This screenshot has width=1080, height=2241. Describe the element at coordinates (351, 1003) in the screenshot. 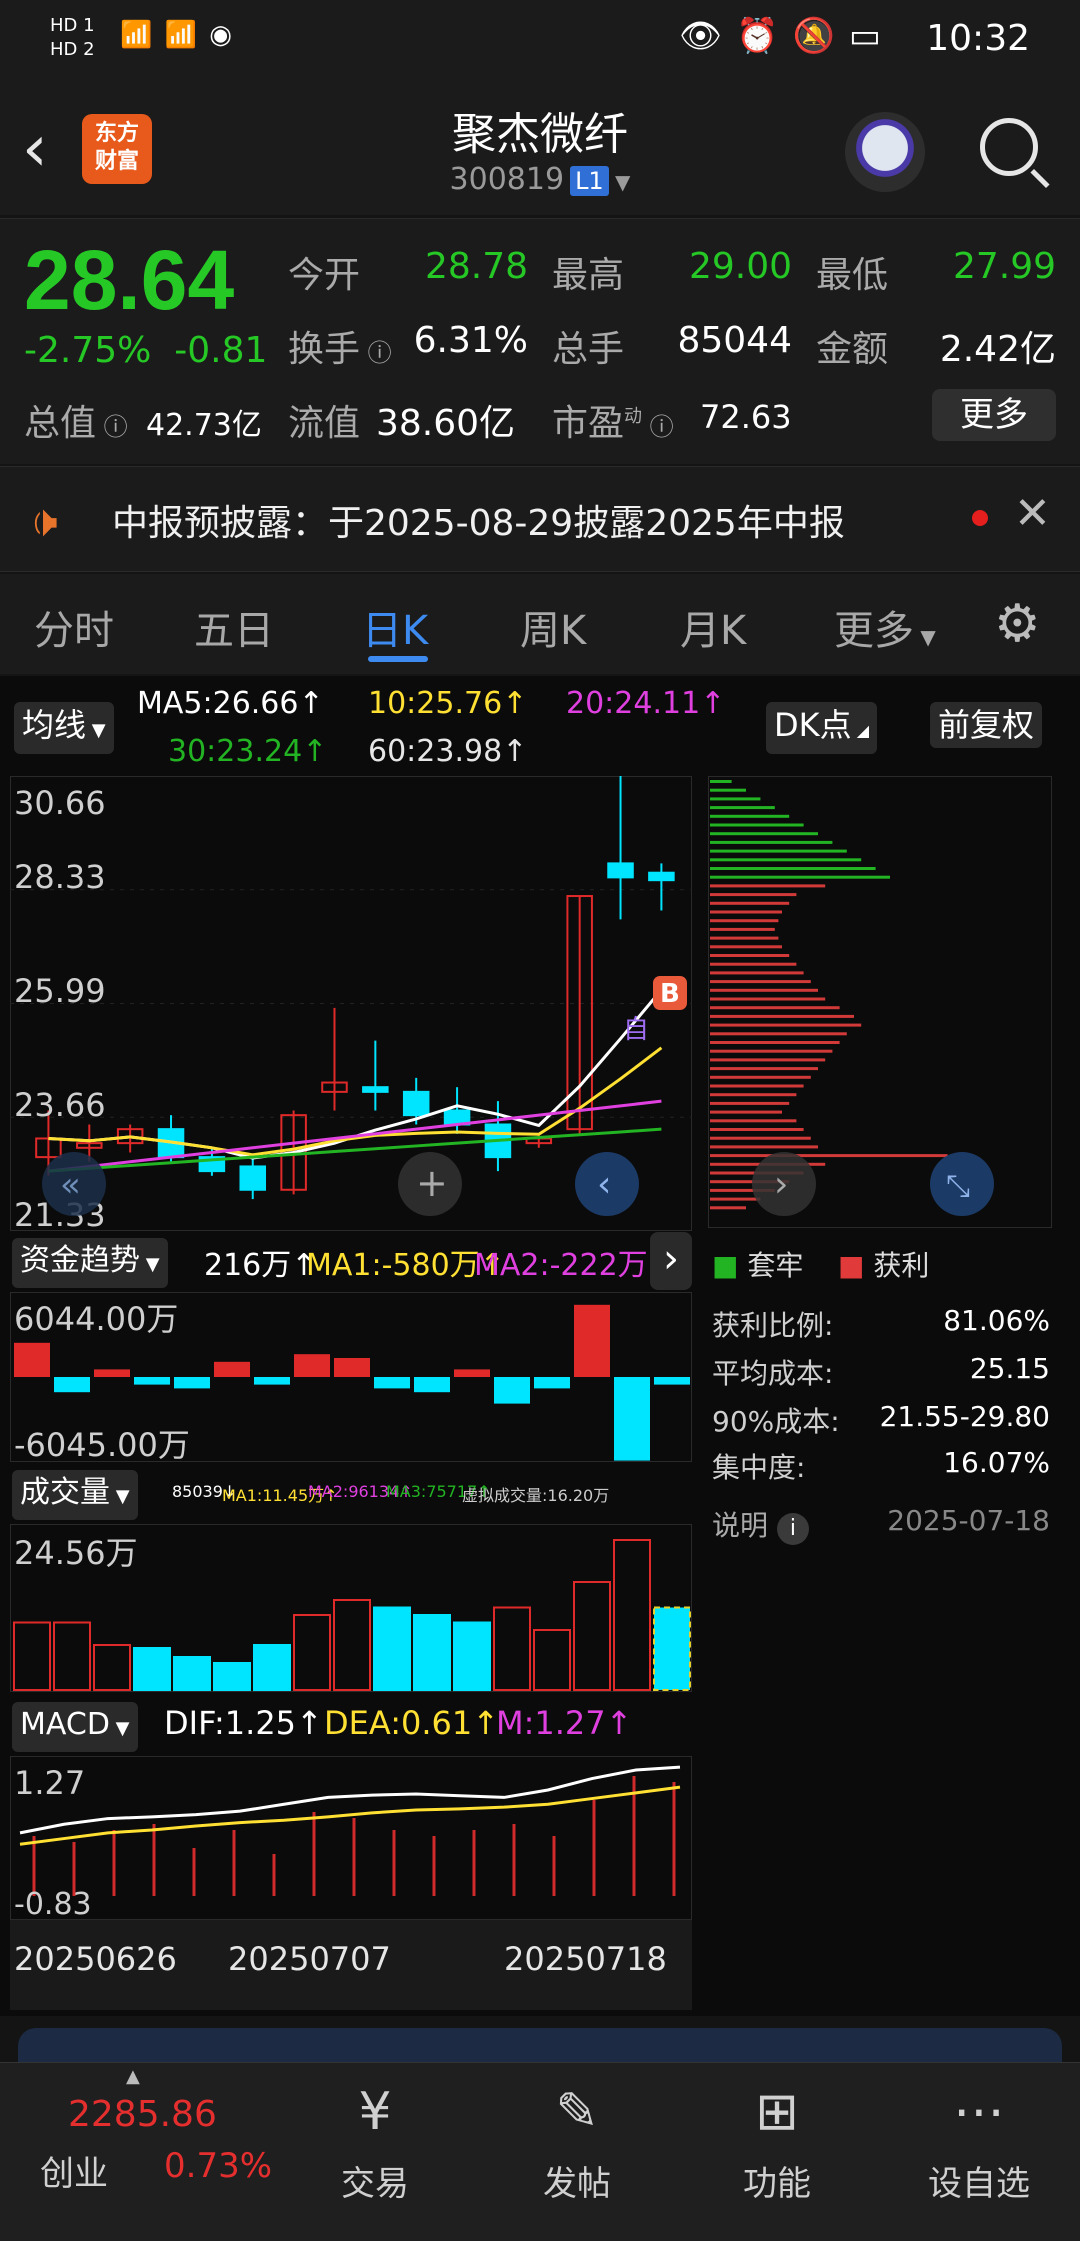

I see `kline-chart: 30.66 28.33 25.99 23.66 21.33 B 自 « + ‹` at that location.